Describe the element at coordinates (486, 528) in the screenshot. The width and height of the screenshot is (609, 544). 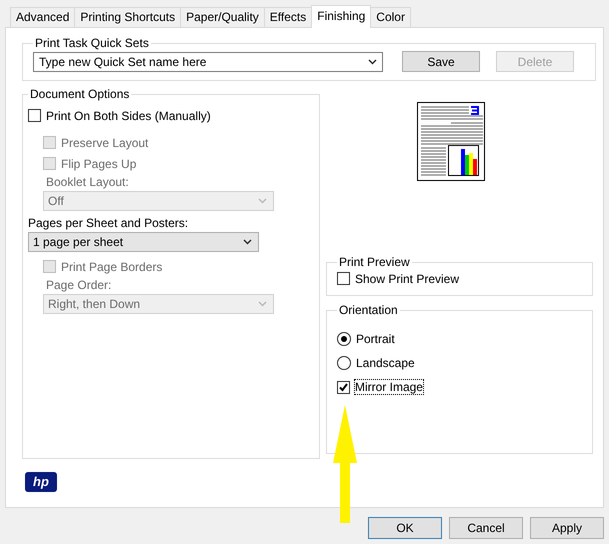
I see `dialog-button: Cancel` at that location.